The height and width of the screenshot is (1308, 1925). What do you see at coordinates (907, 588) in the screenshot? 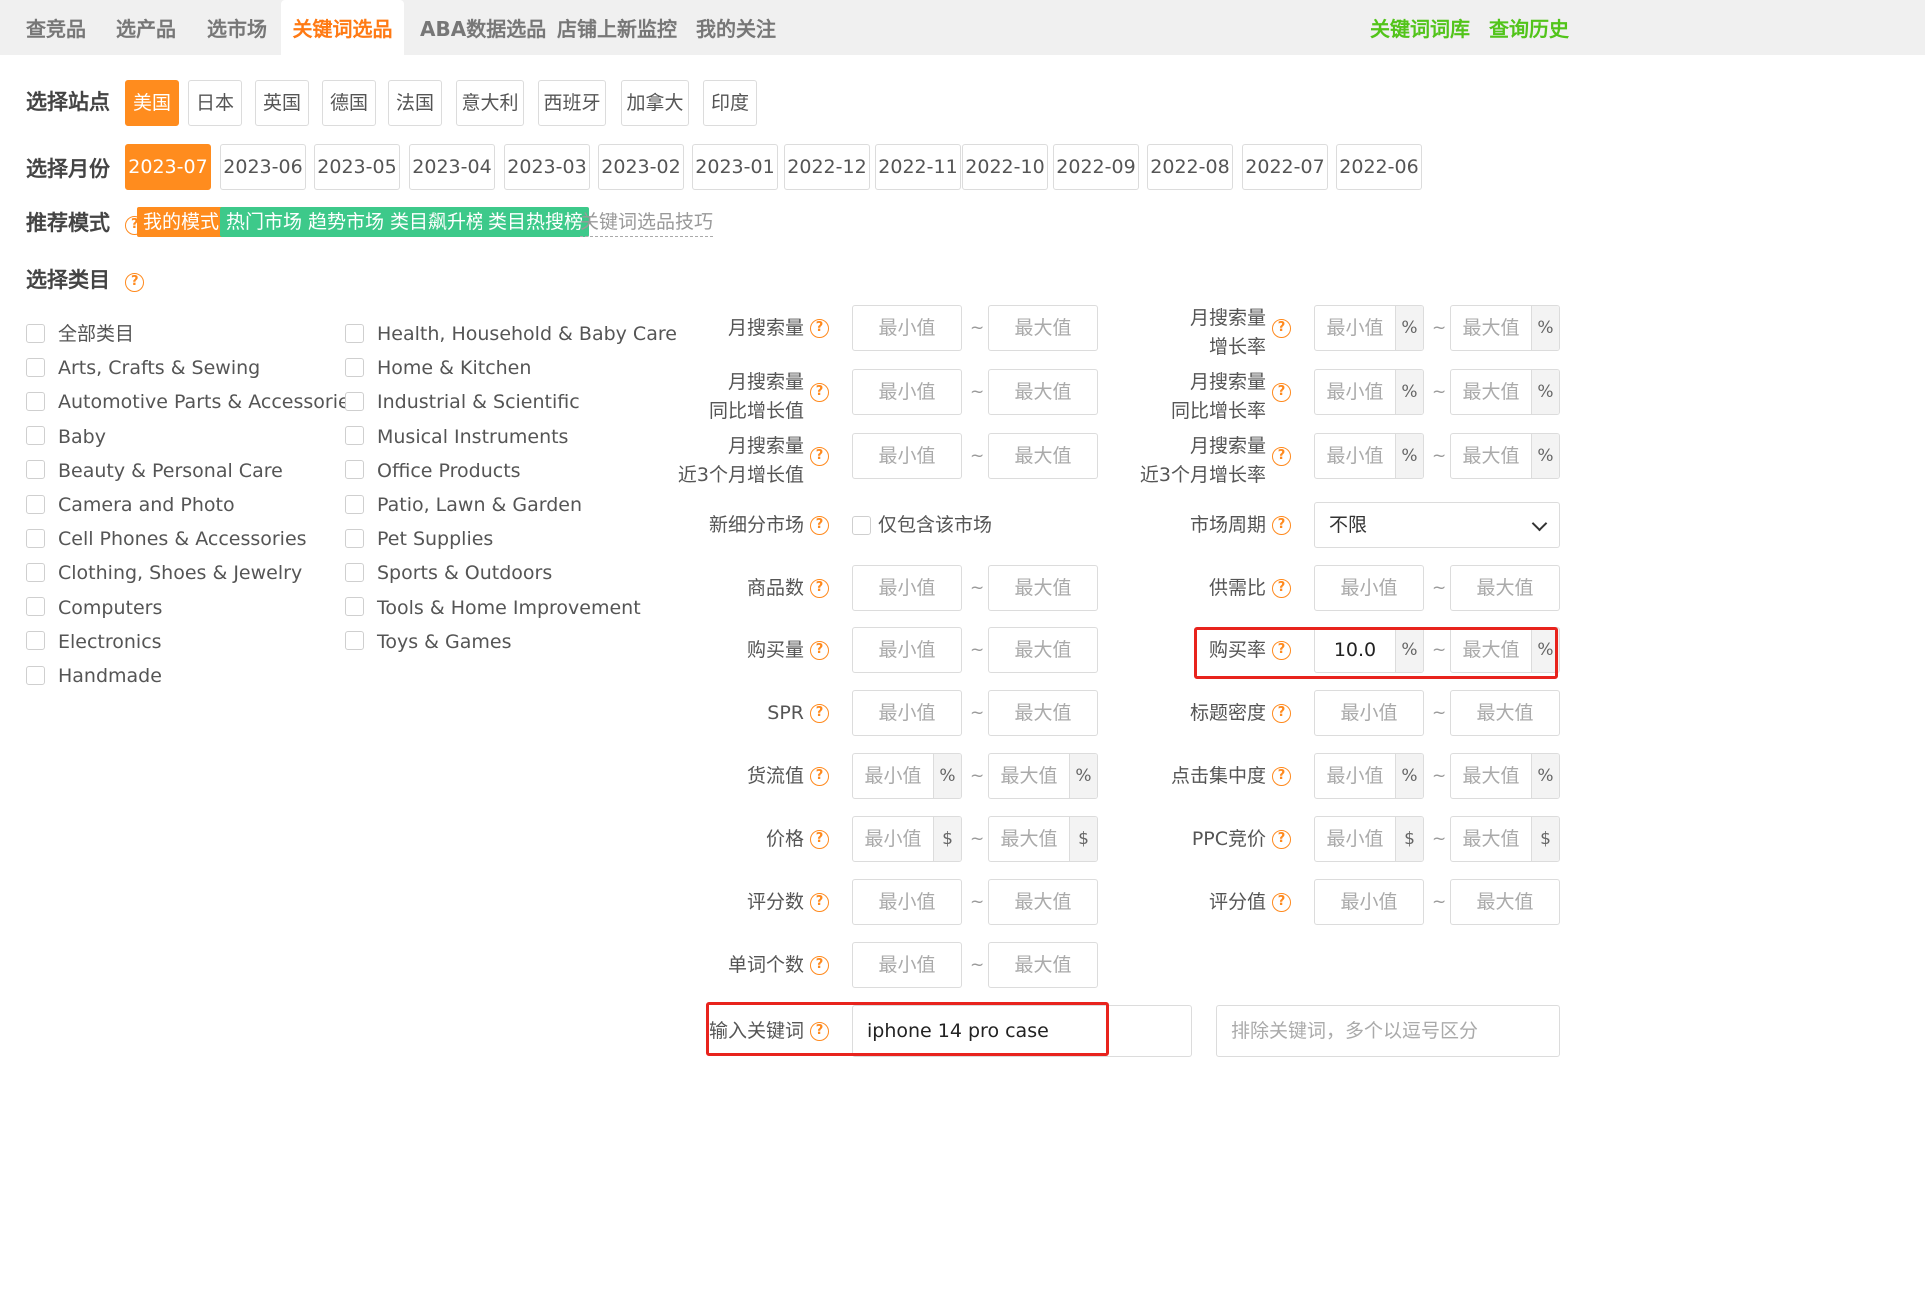
I see `product-count-min-input: 最小值` at bounding box center [907, 588].